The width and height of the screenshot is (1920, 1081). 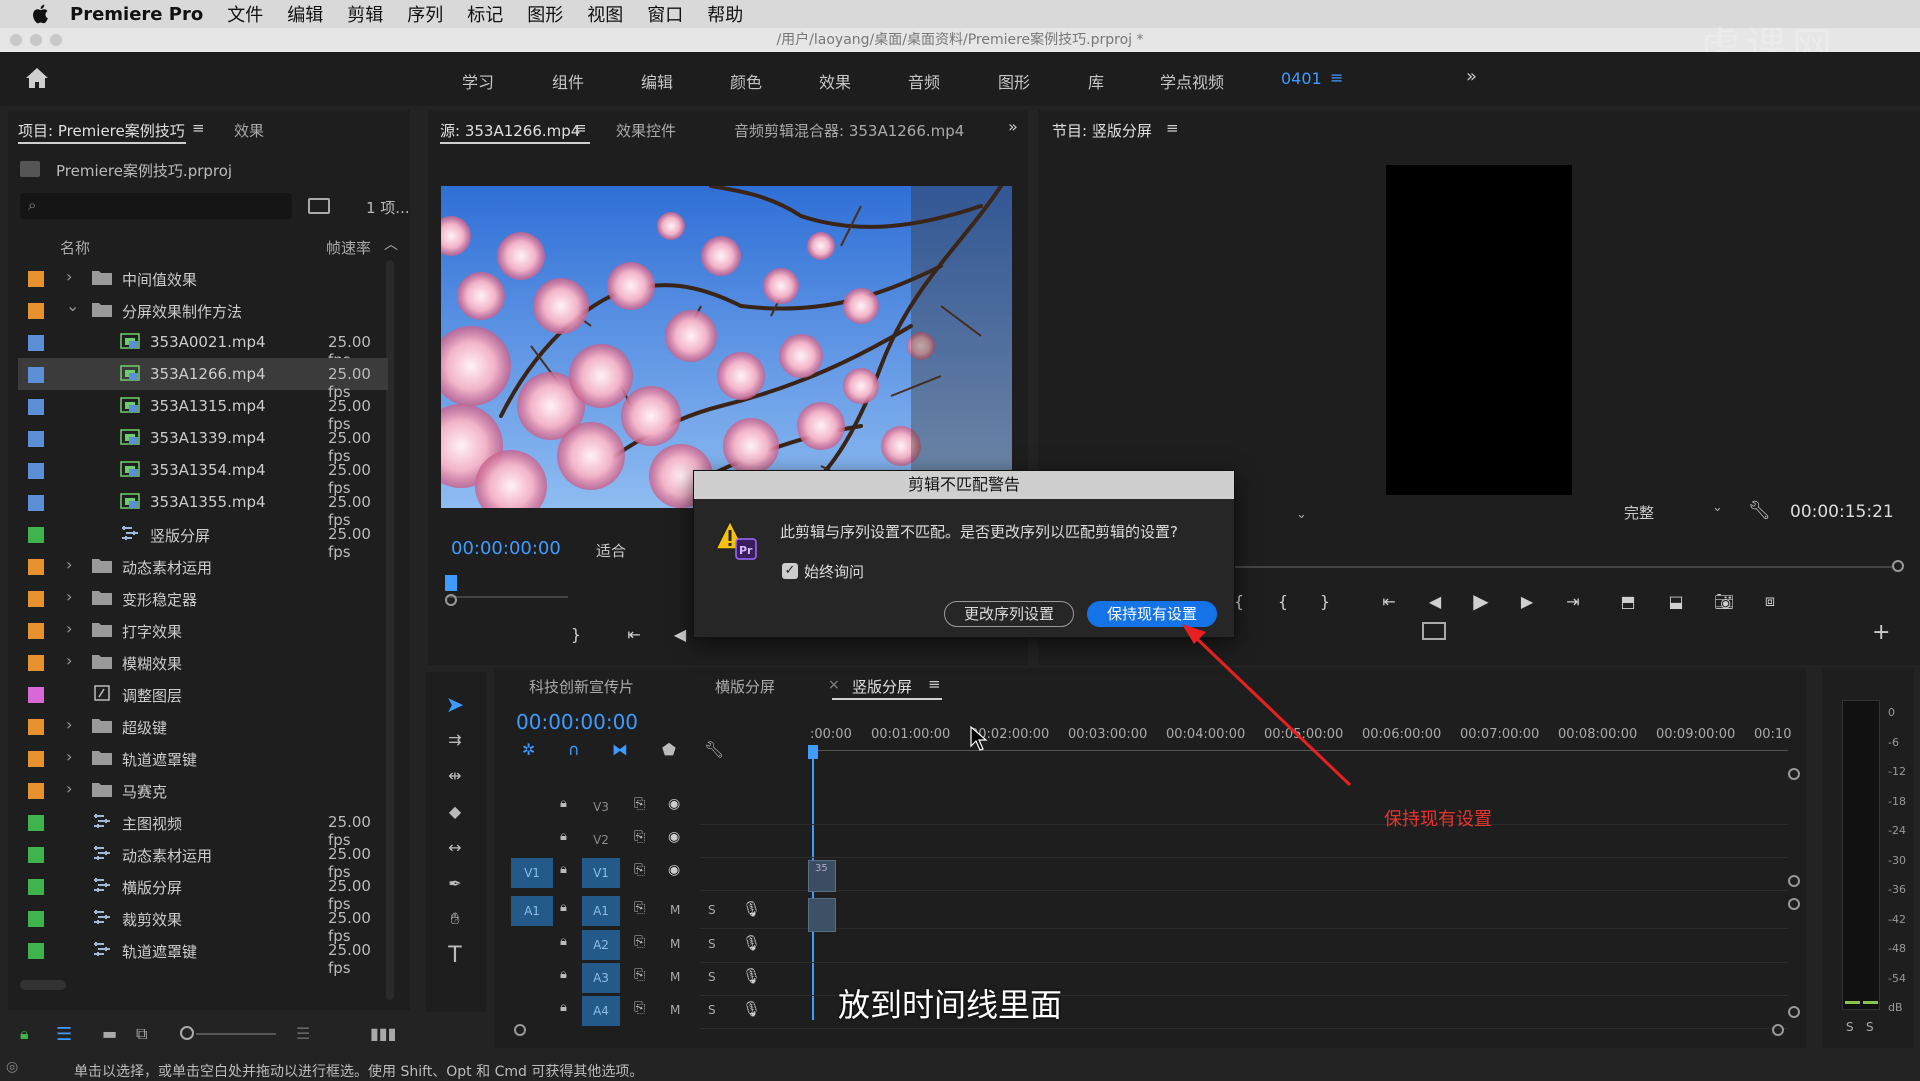 What do you see at coordinates (203, 726) in the screenshot?
I see `project-item: › 超级键` at bounding box center [203, 726].